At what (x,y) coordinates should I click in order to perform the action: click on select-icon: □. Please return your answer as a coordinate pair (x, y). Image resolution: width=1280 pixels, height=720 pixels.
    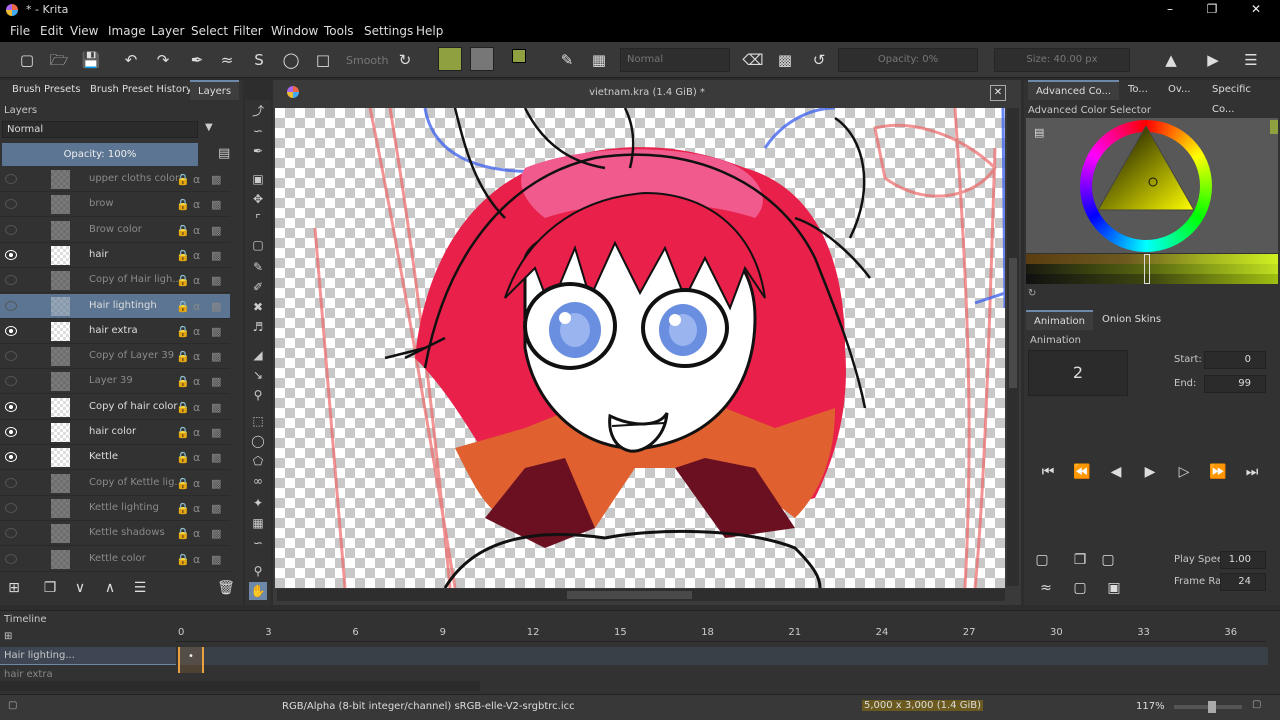
    Looking at the image, I should click on (323, 60).